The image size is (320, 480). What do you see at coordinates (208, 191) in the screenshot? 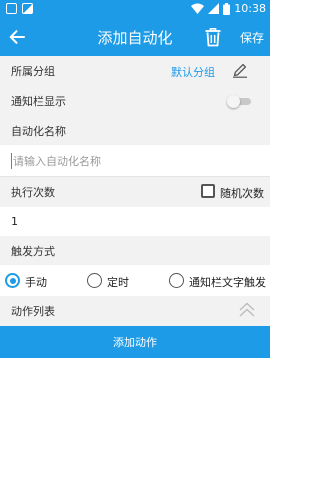
I see `random-count-checkbox` at bounding box center [208, 191].